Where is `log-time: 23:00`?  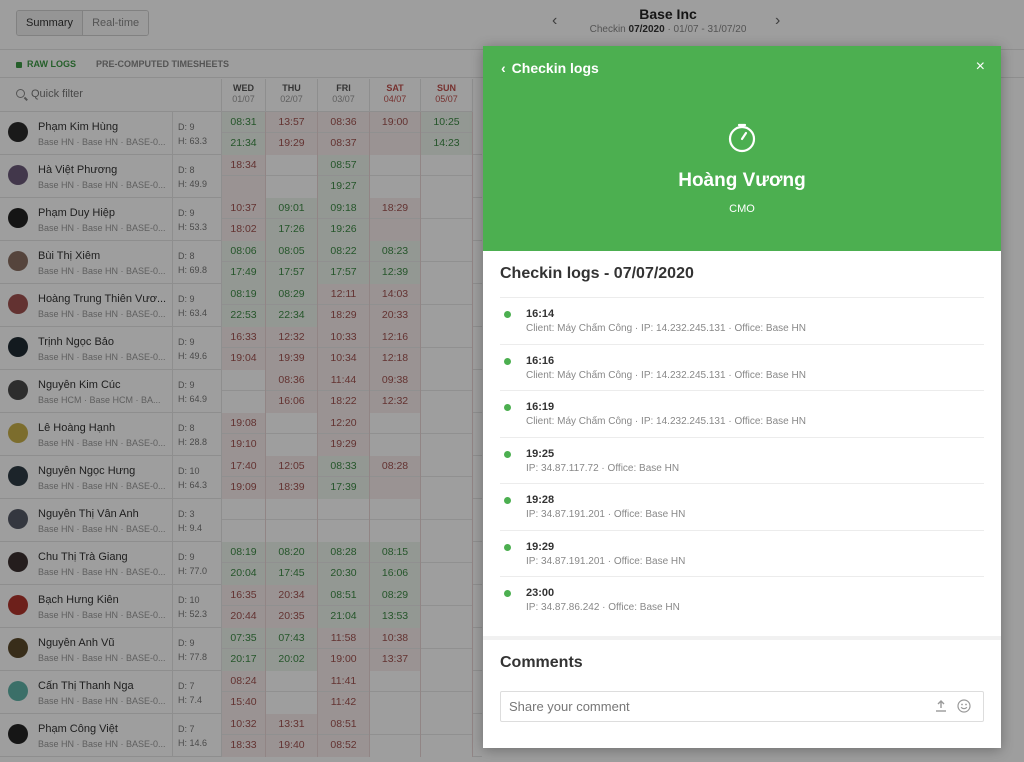 log-time: 23:00 is located at coordinates (540, 593).